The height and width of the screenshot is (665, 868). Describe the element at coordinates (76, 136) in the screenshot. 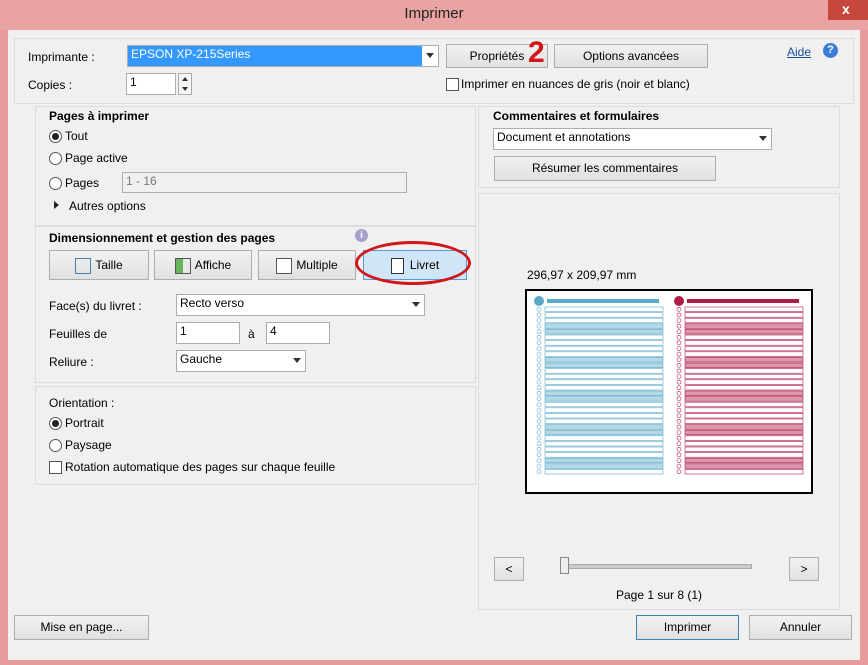

I see `pages-all-label: Tout` at that location.